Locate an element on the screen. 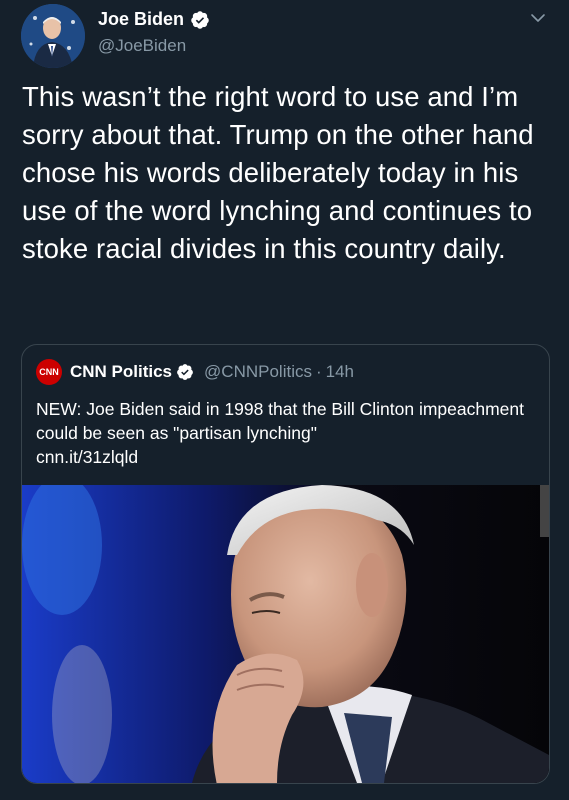  quoted-tweet-time: 14h is located at coordinates (340, 372).